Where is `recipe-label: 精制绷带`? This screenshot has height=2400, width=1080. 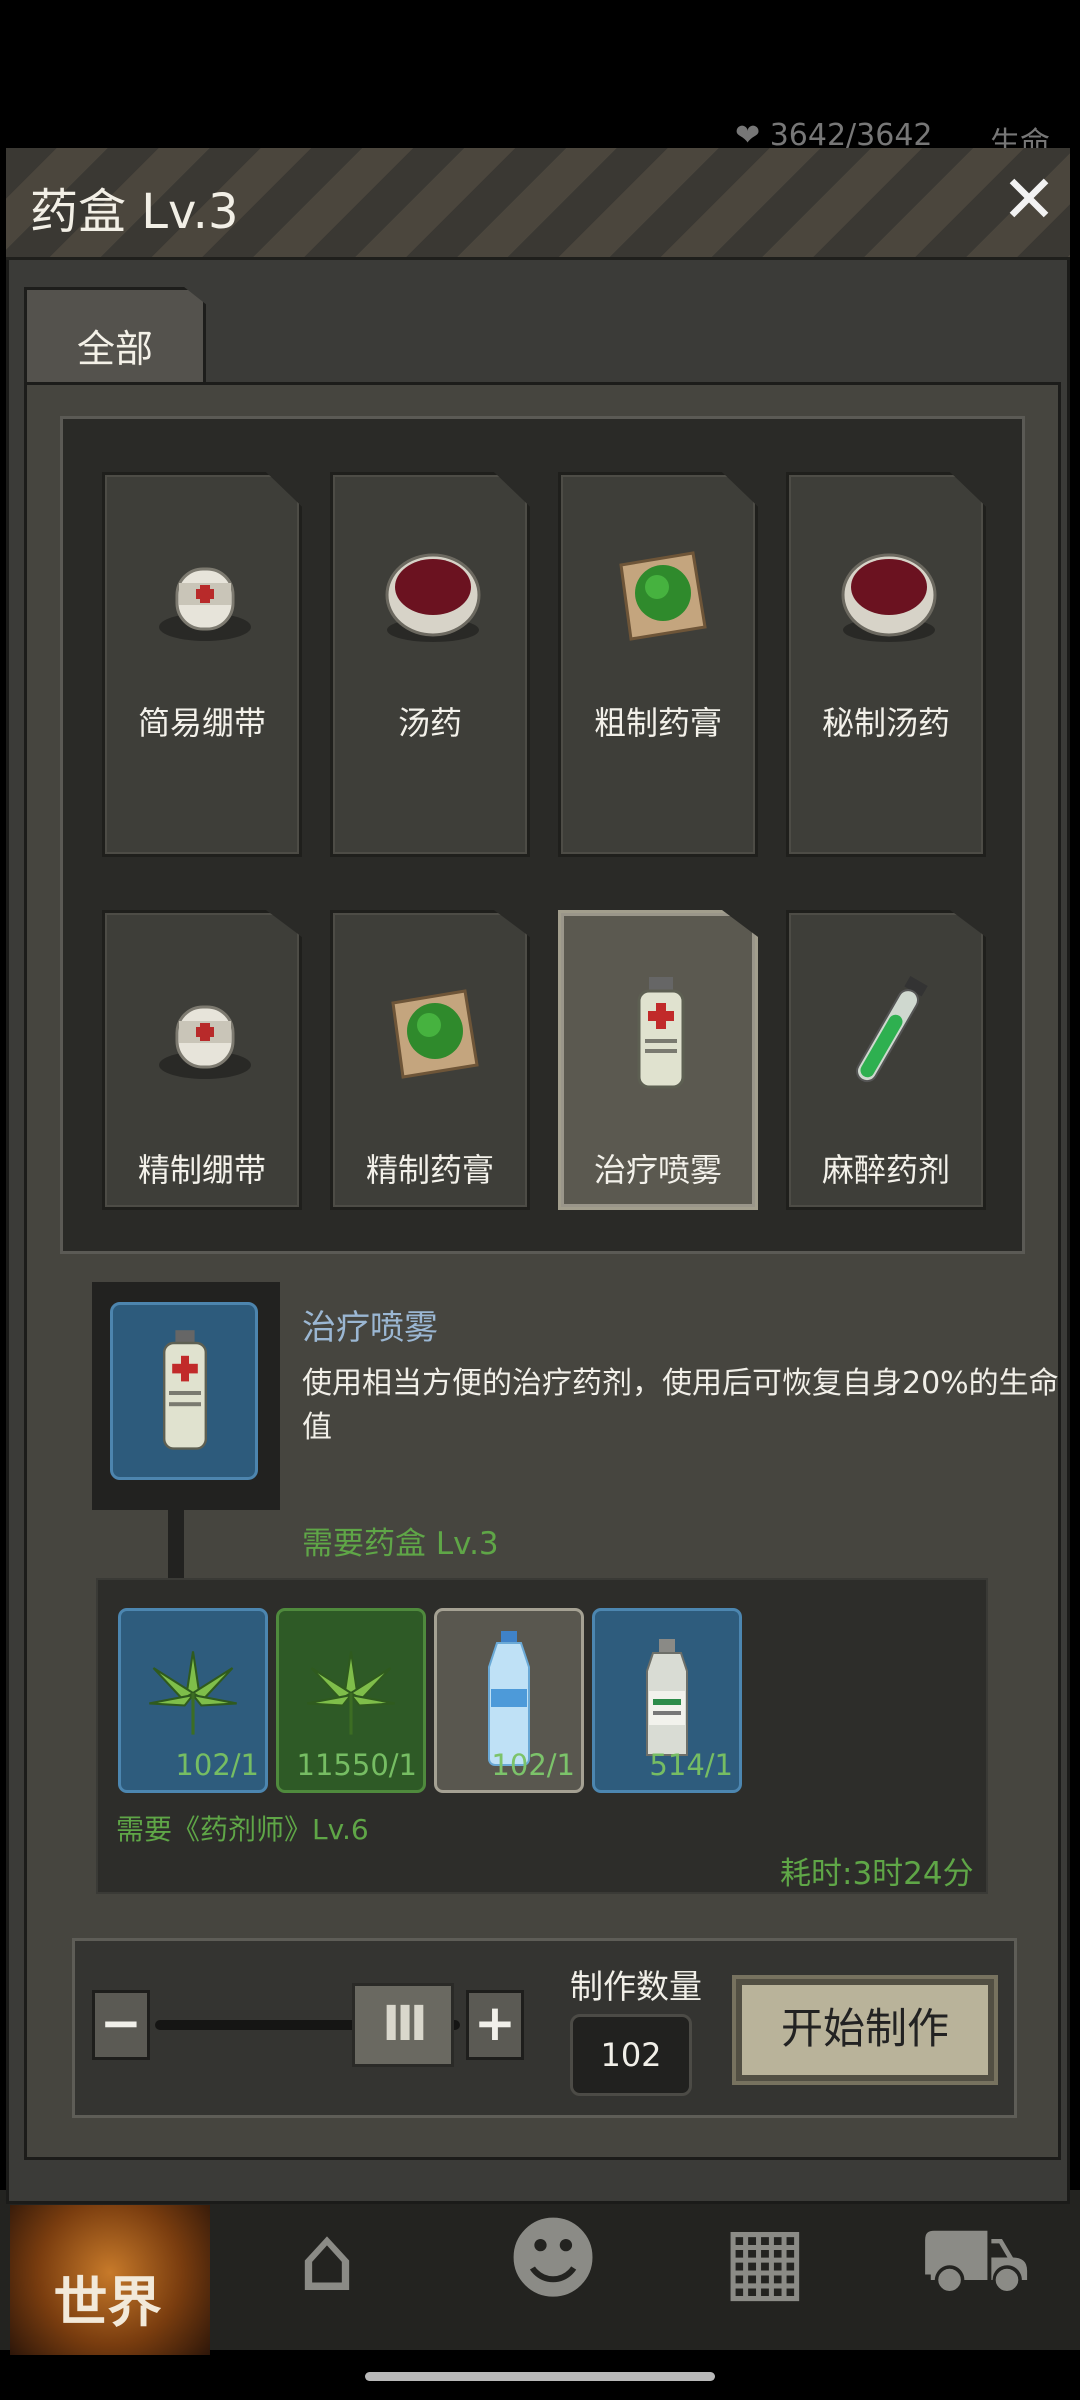 recipe-label: 精制绷带 is located at coordinates (201, 1170).